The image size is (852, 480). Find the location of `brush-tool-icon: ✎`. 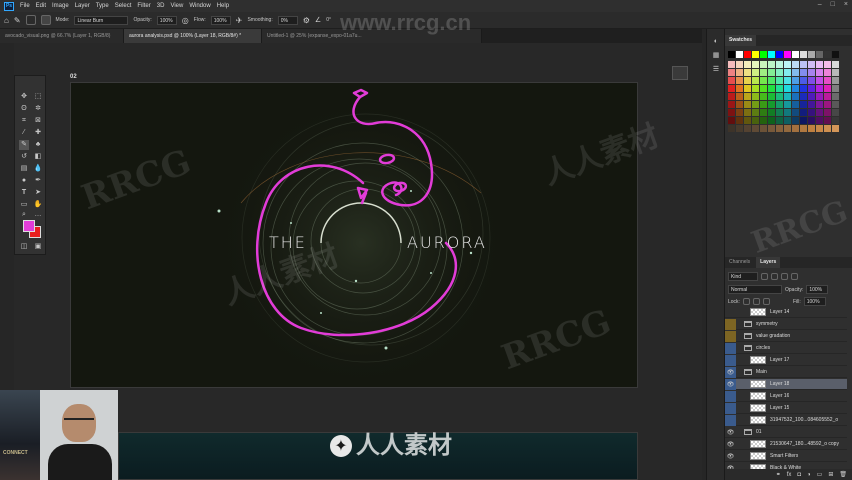

brush-tool-icon: ✎ is located at coordinates (24, 145).